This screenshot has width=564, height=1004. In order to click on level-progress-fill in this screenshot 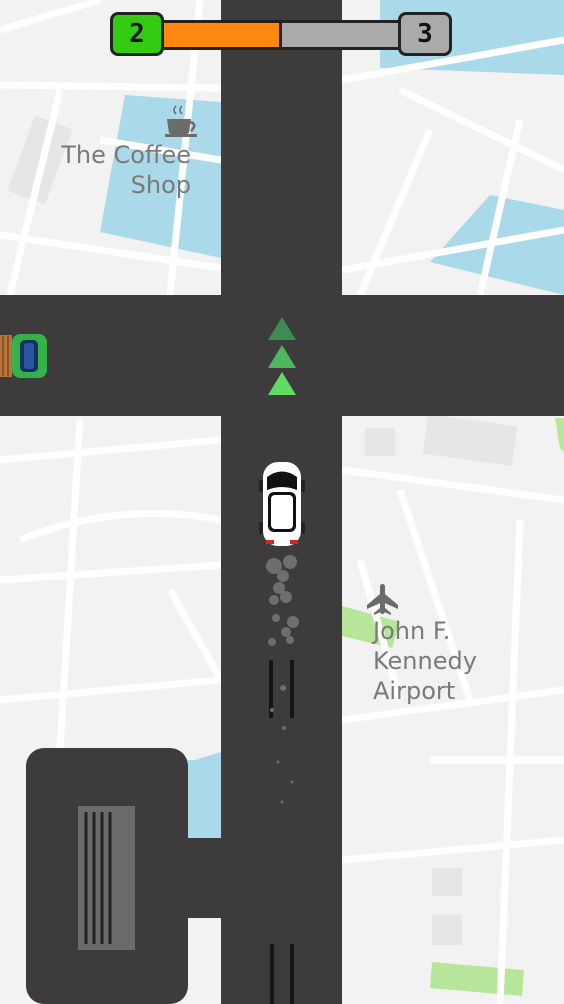, I will do `click(223, 35)`.